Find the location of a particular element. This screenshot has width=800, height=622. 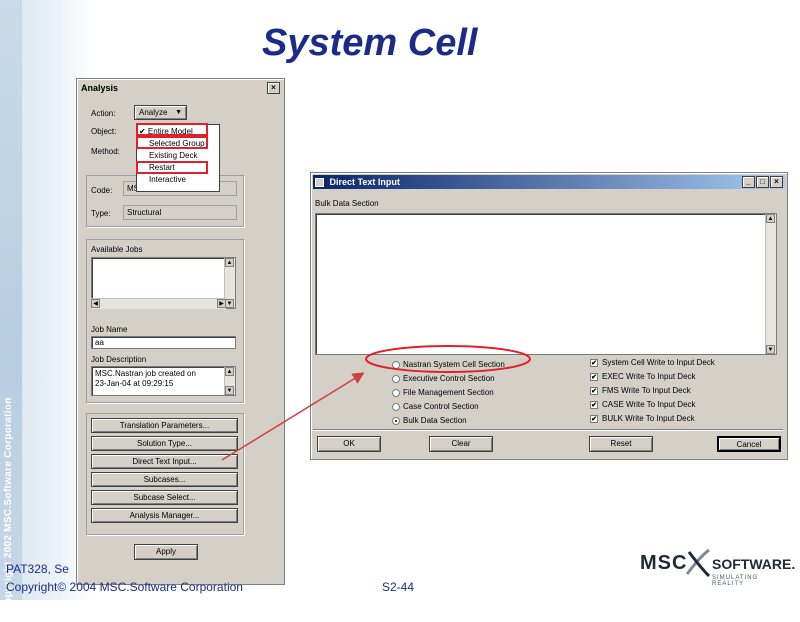

footer-copyright: Copyright© 2004 MSC.Software Corporation is located at coordinates (124, 587).